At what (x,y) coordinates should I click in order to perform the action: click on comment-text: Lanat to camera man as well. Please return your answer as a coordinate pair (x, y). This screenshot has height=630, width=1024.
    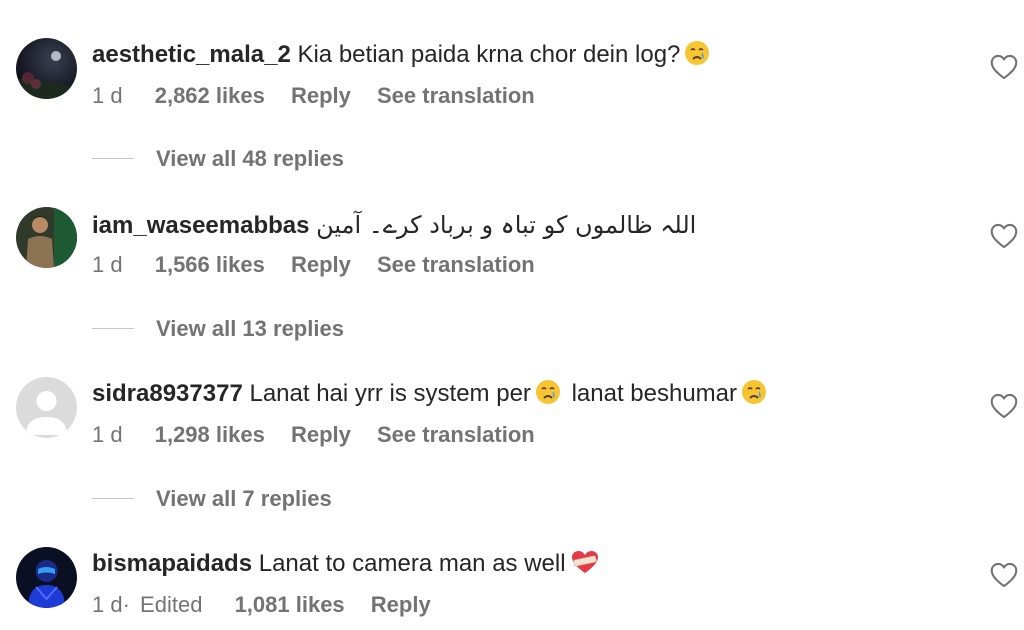
    Looking at the image, I should click on (412, 563).